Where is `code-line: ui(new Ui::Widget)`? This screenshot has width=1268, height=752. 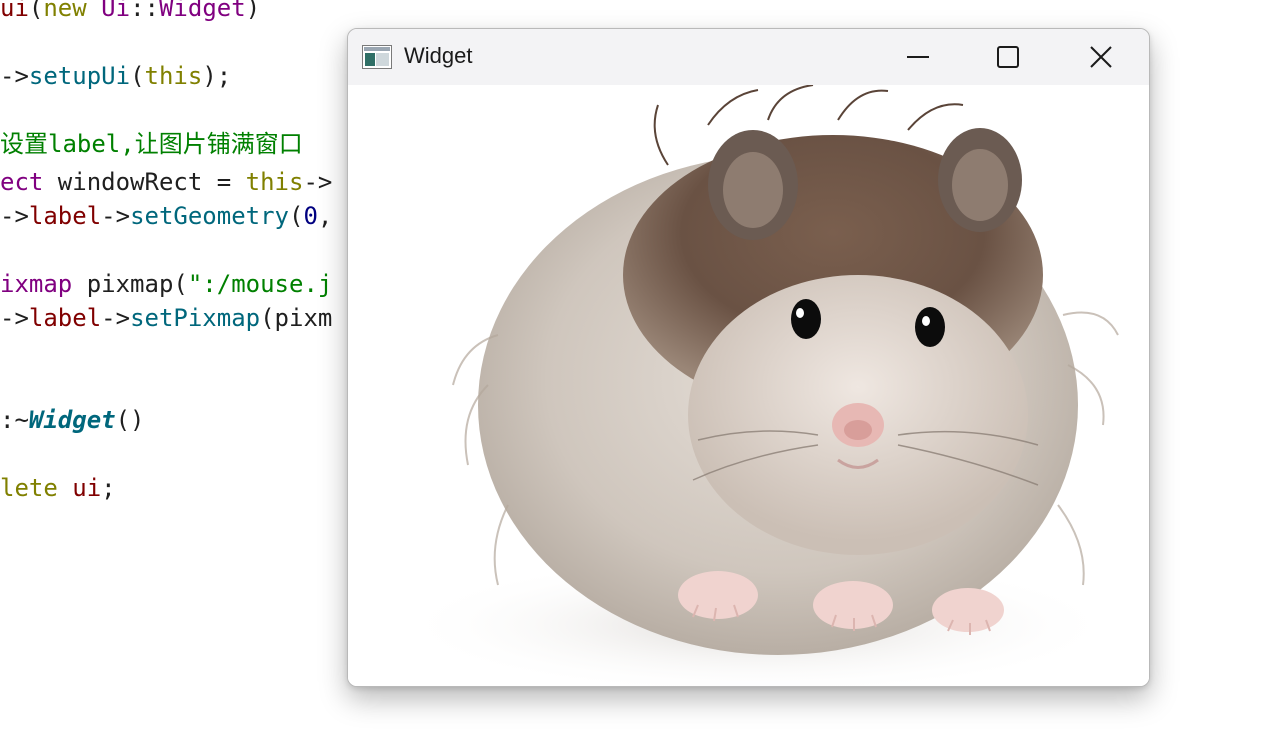
code-line: ui(new Ui::Widget) is located at coordinates (130, 11).